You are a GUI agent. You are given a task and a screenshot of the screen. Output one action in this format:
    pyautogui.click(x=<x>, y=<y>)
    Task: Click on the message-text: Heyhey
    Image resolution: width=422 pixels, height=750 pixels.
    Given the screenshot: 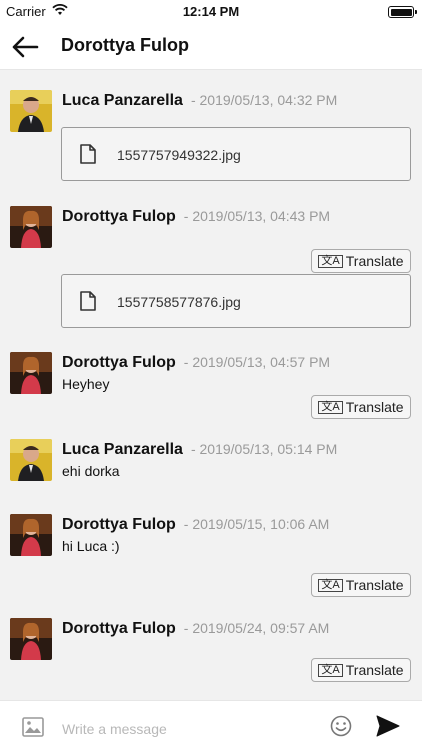 What is the action you would take?
    pyautogui.click(x=86, y=384)
    